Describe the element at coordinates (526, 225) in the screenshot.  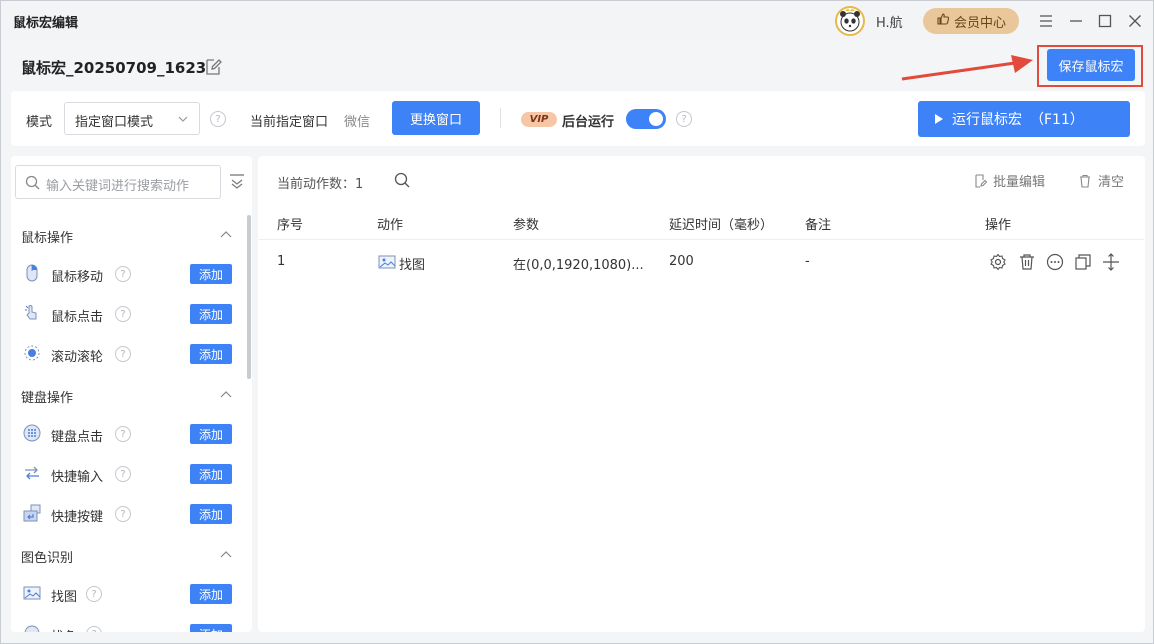
I see `column-header-params: 参数` at that location.